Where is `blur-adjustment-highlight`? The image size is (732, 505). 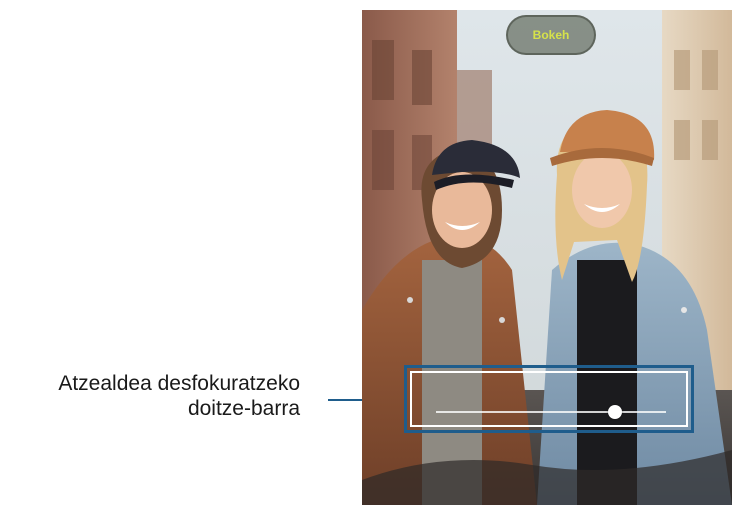
blur-adjustment-highlight is located at coordinates (549, 399).